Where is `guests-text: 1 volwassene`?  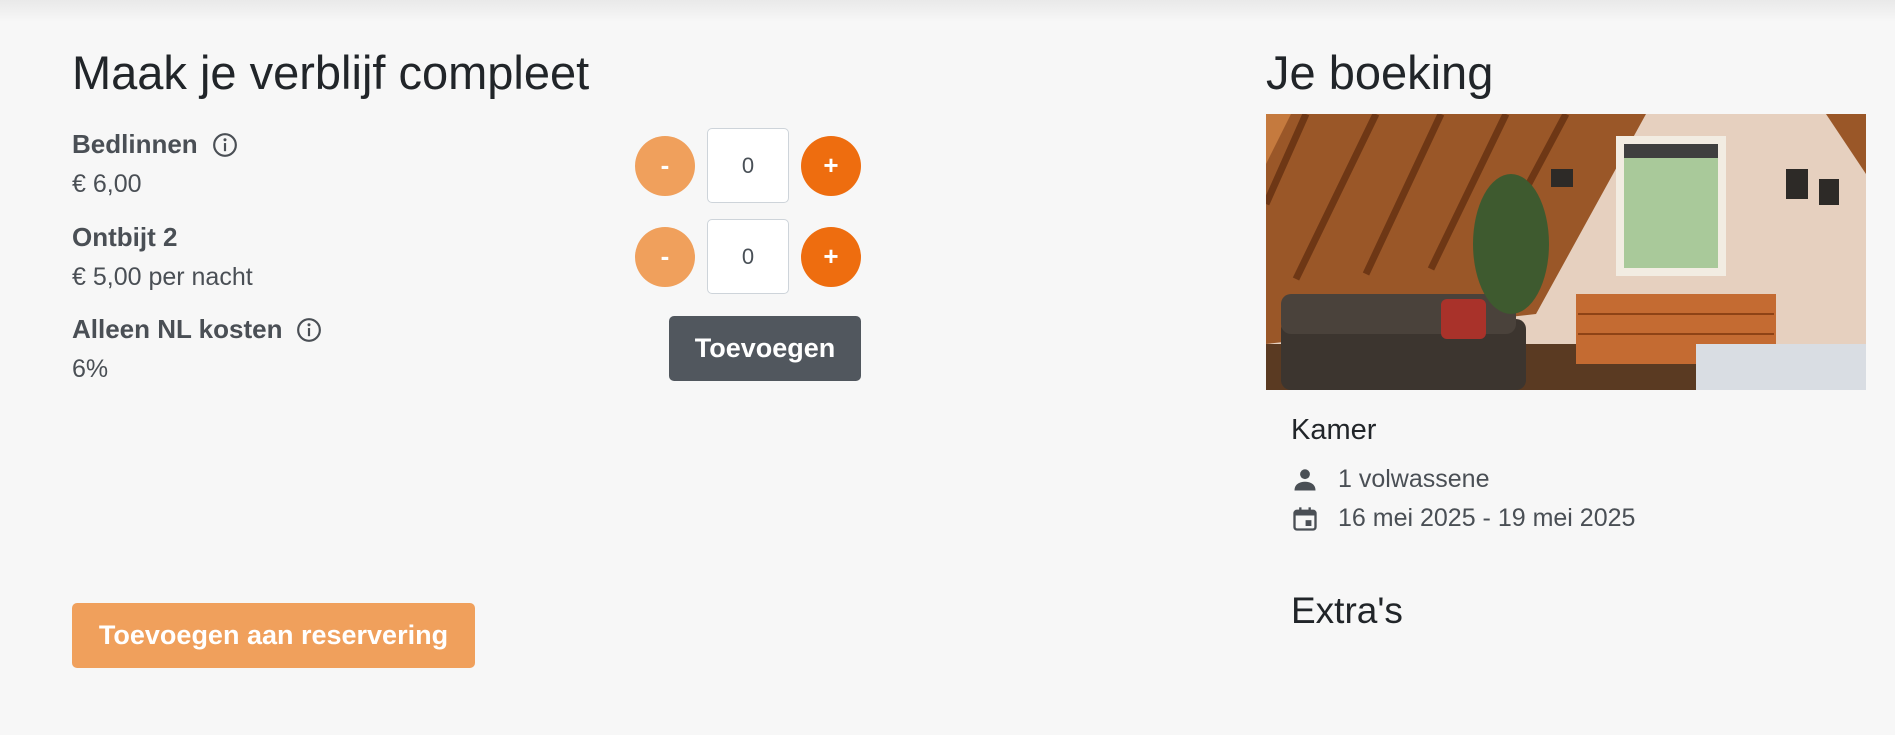 guests-text: 1 volwassene is located at coordinates (1414, 479).